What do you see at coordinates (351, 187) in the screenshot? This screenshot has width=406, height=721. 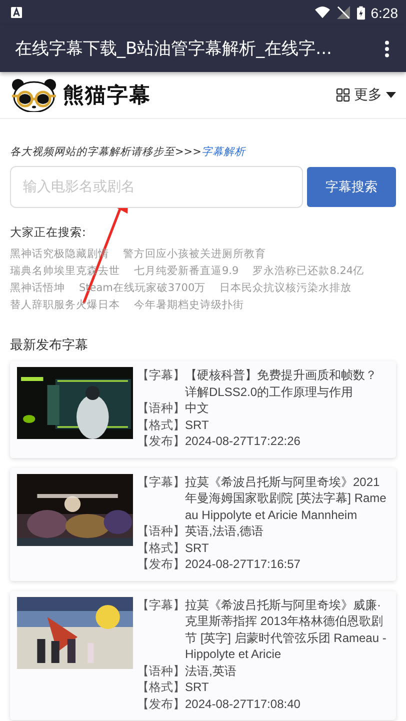 I see `search-button: 字幕搜索` at bounding box center [351, 187].